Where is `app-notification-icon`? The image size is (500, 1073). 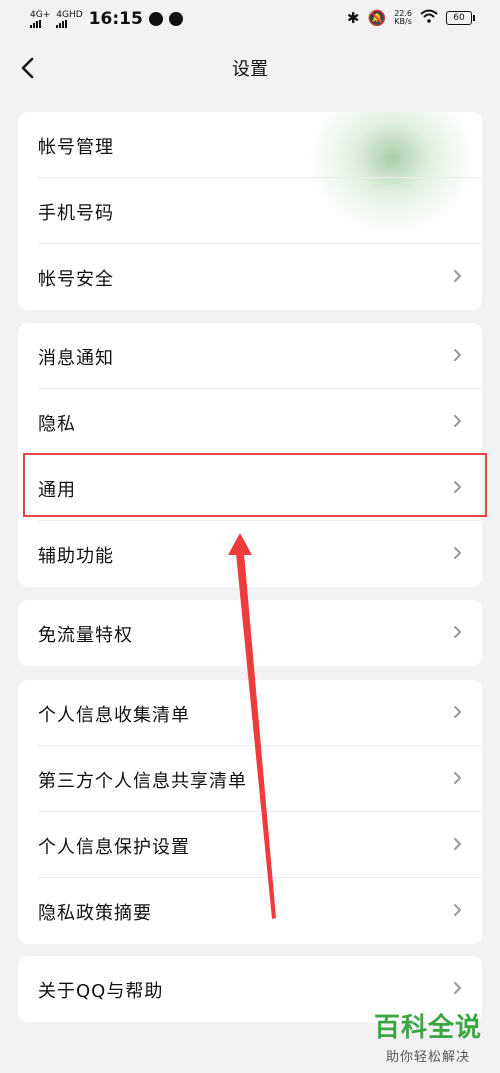 app-notification-icon is located at coordinates (175, 19).